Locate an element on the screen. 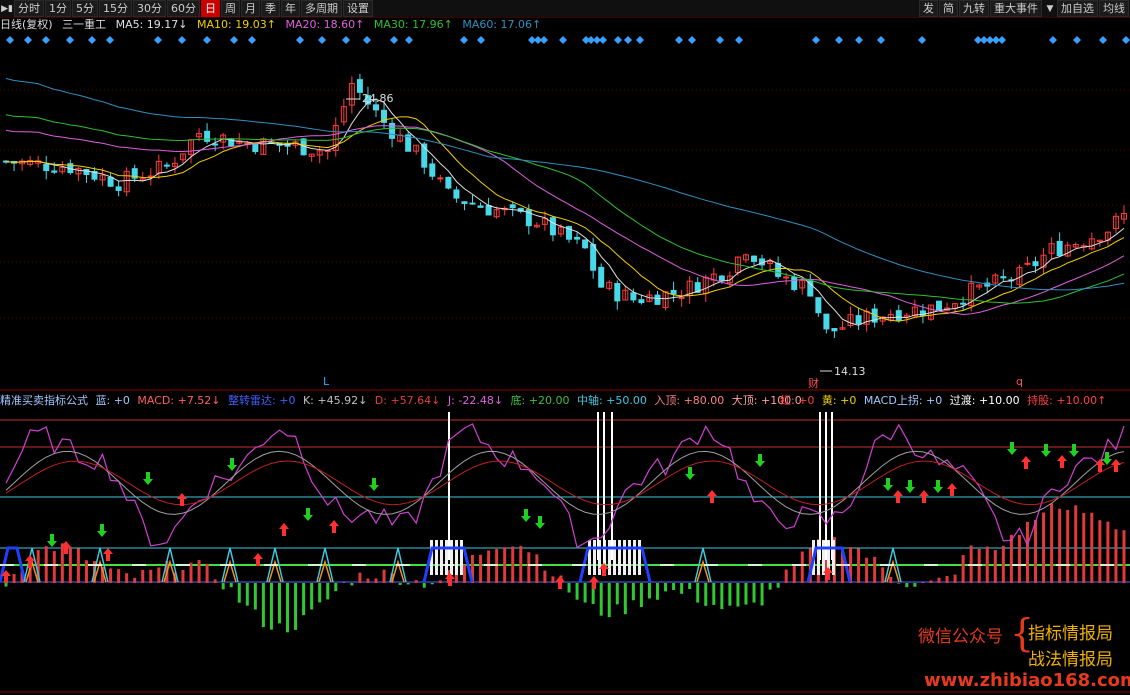 The width and height of the screenshot is (1130, 695). j-value: J: -22.48↓ is located at coordinates (475, 400).